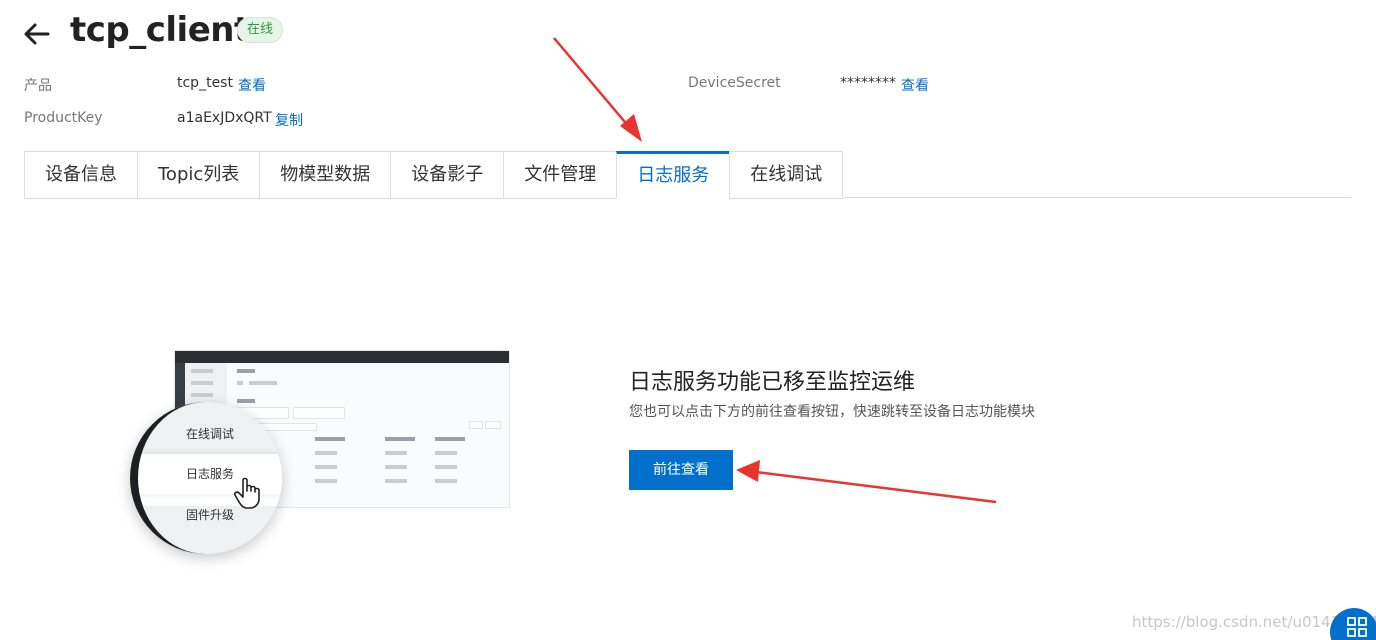 Image resolution: width=1376 pixels, height=640 pixels. I want to click on page-title: tcp_client, so click(160, 30).